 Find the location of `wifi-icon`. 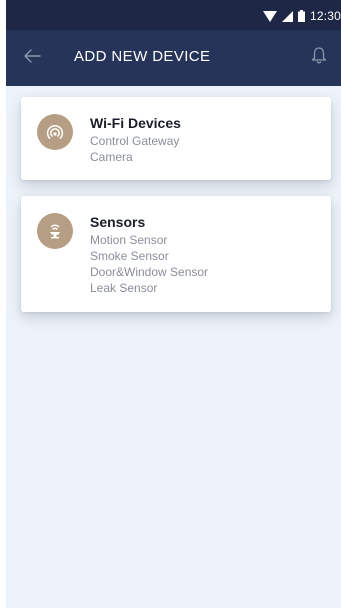

wifi-icon is located at coordinates (269, 16).